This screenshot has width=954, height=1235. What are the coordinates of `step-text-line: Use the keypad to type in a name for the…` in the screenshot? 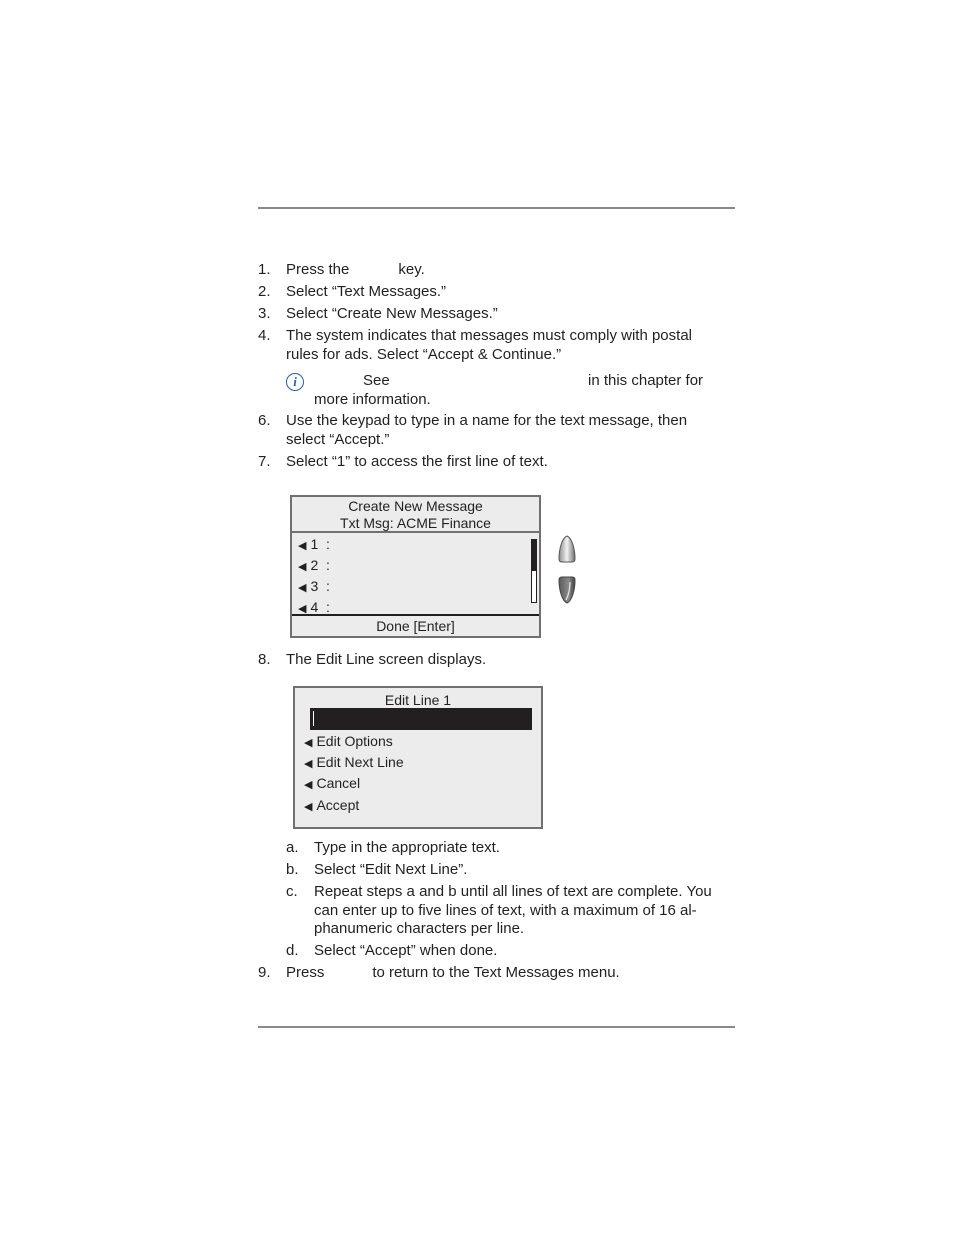 It's located at (487, 420).